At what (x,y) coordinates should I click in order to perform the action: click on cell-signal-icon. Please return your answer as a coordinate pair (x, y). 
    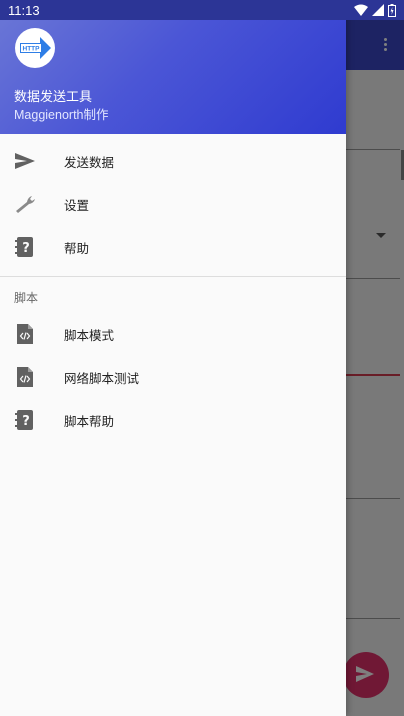
    Looking at the image, I should click on (378, 10).